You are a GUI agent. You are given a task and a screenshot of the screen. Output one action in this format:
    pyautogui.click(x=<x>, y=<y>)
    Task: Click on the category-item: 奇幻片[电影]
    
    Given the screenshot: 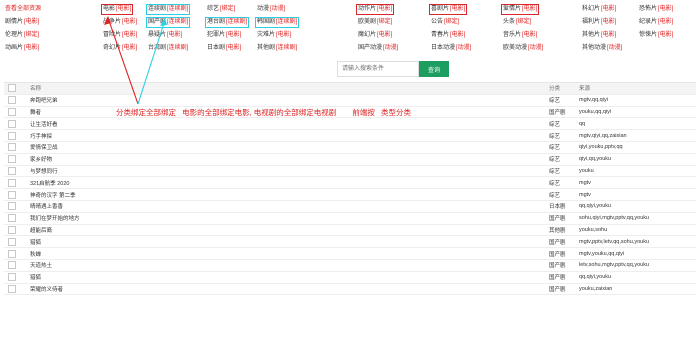 What is the action you would take?
    pyautogui.click(x=120, y=48)
    